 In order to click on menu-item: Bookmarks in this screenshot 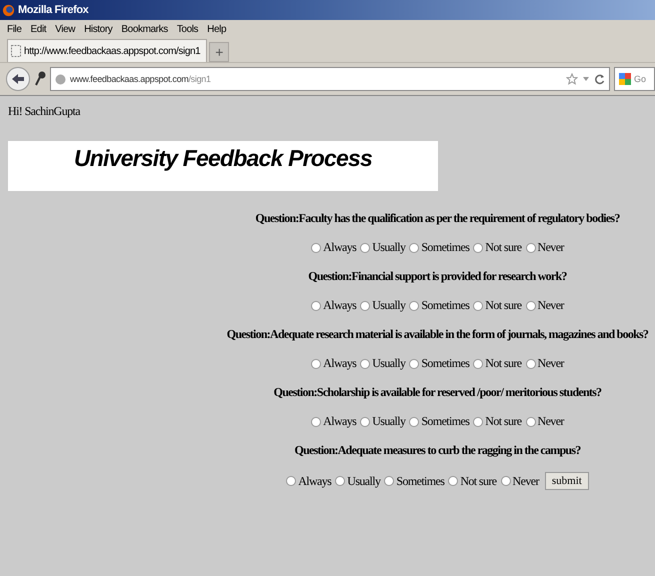, I will do `click(144, 29)`.